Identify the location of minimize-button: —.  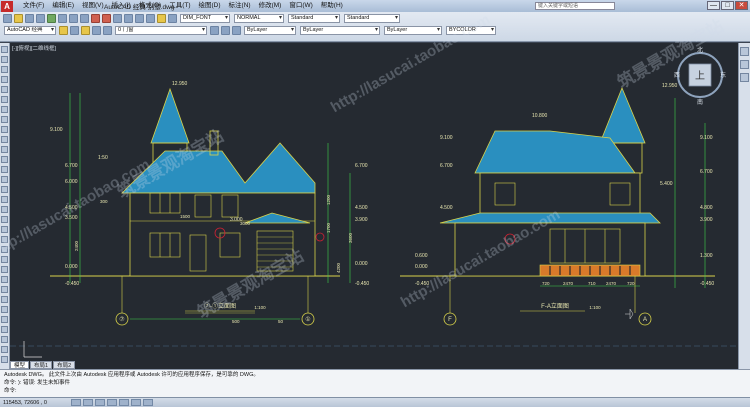
(713, 5).